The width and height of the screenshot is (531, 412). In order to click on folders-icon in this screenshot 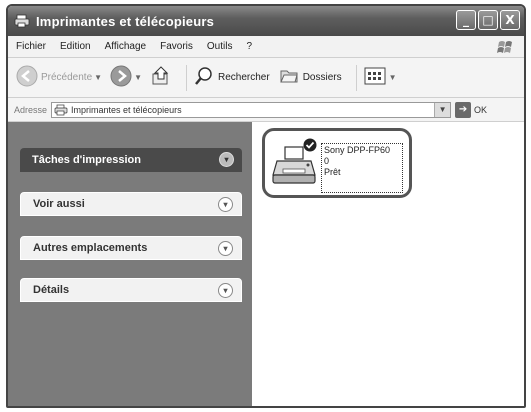, I will do `click(289, 77)`.